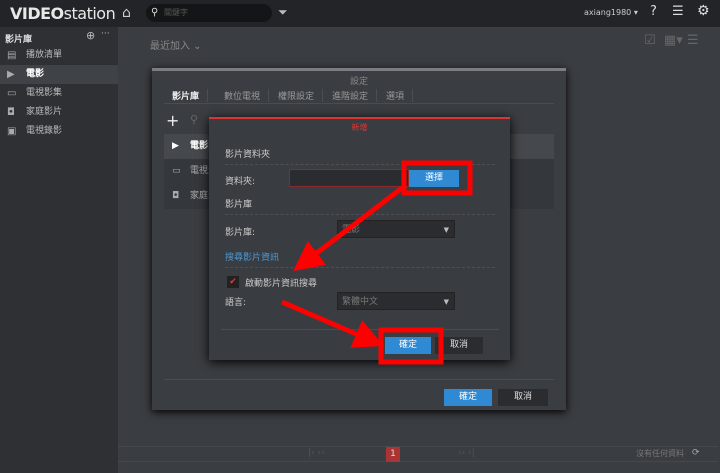 This screenshot has height=473, width=720. What do you see at coordinates (348, 229) in the screenshot?
I see `arrow-to-search` at bounding box center [348, 229].